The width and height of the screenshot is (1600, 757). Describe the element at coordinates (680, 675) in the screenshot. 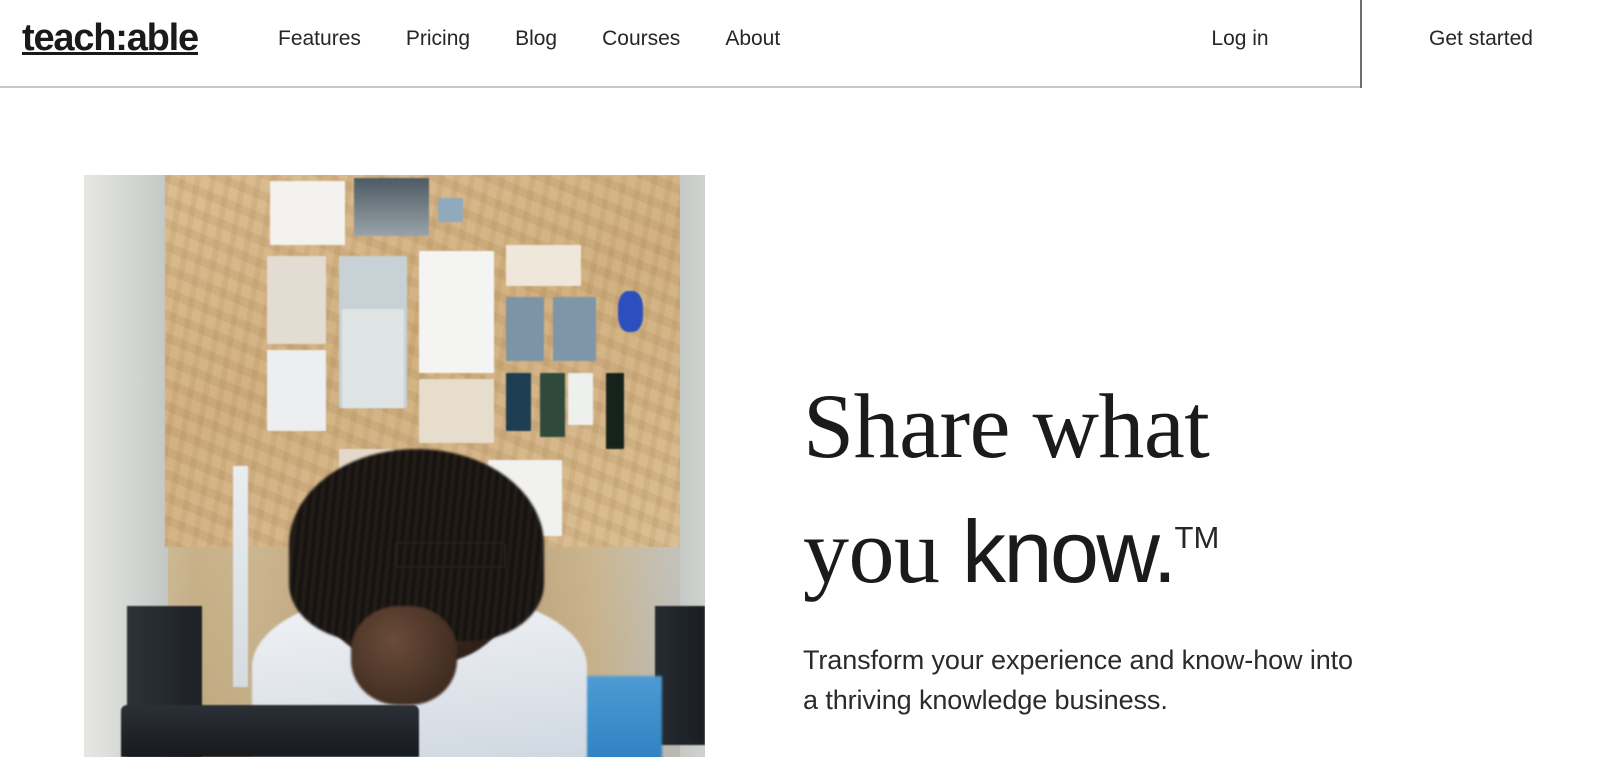

I see `photo-speaker-right` at that location.